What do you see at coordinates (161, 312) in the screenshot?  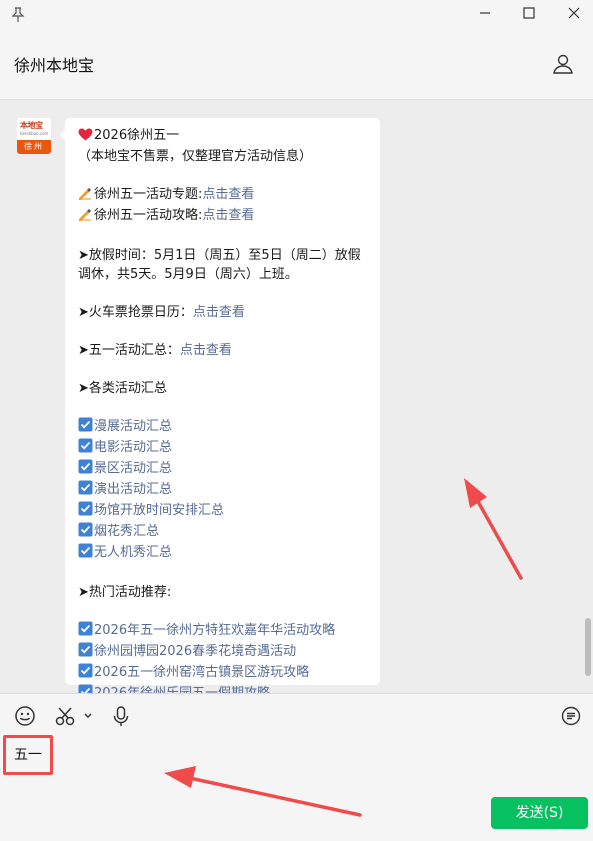 I see `train-line: ➤火车票抢票日历：点击查看` at bounding box center [161, 312].